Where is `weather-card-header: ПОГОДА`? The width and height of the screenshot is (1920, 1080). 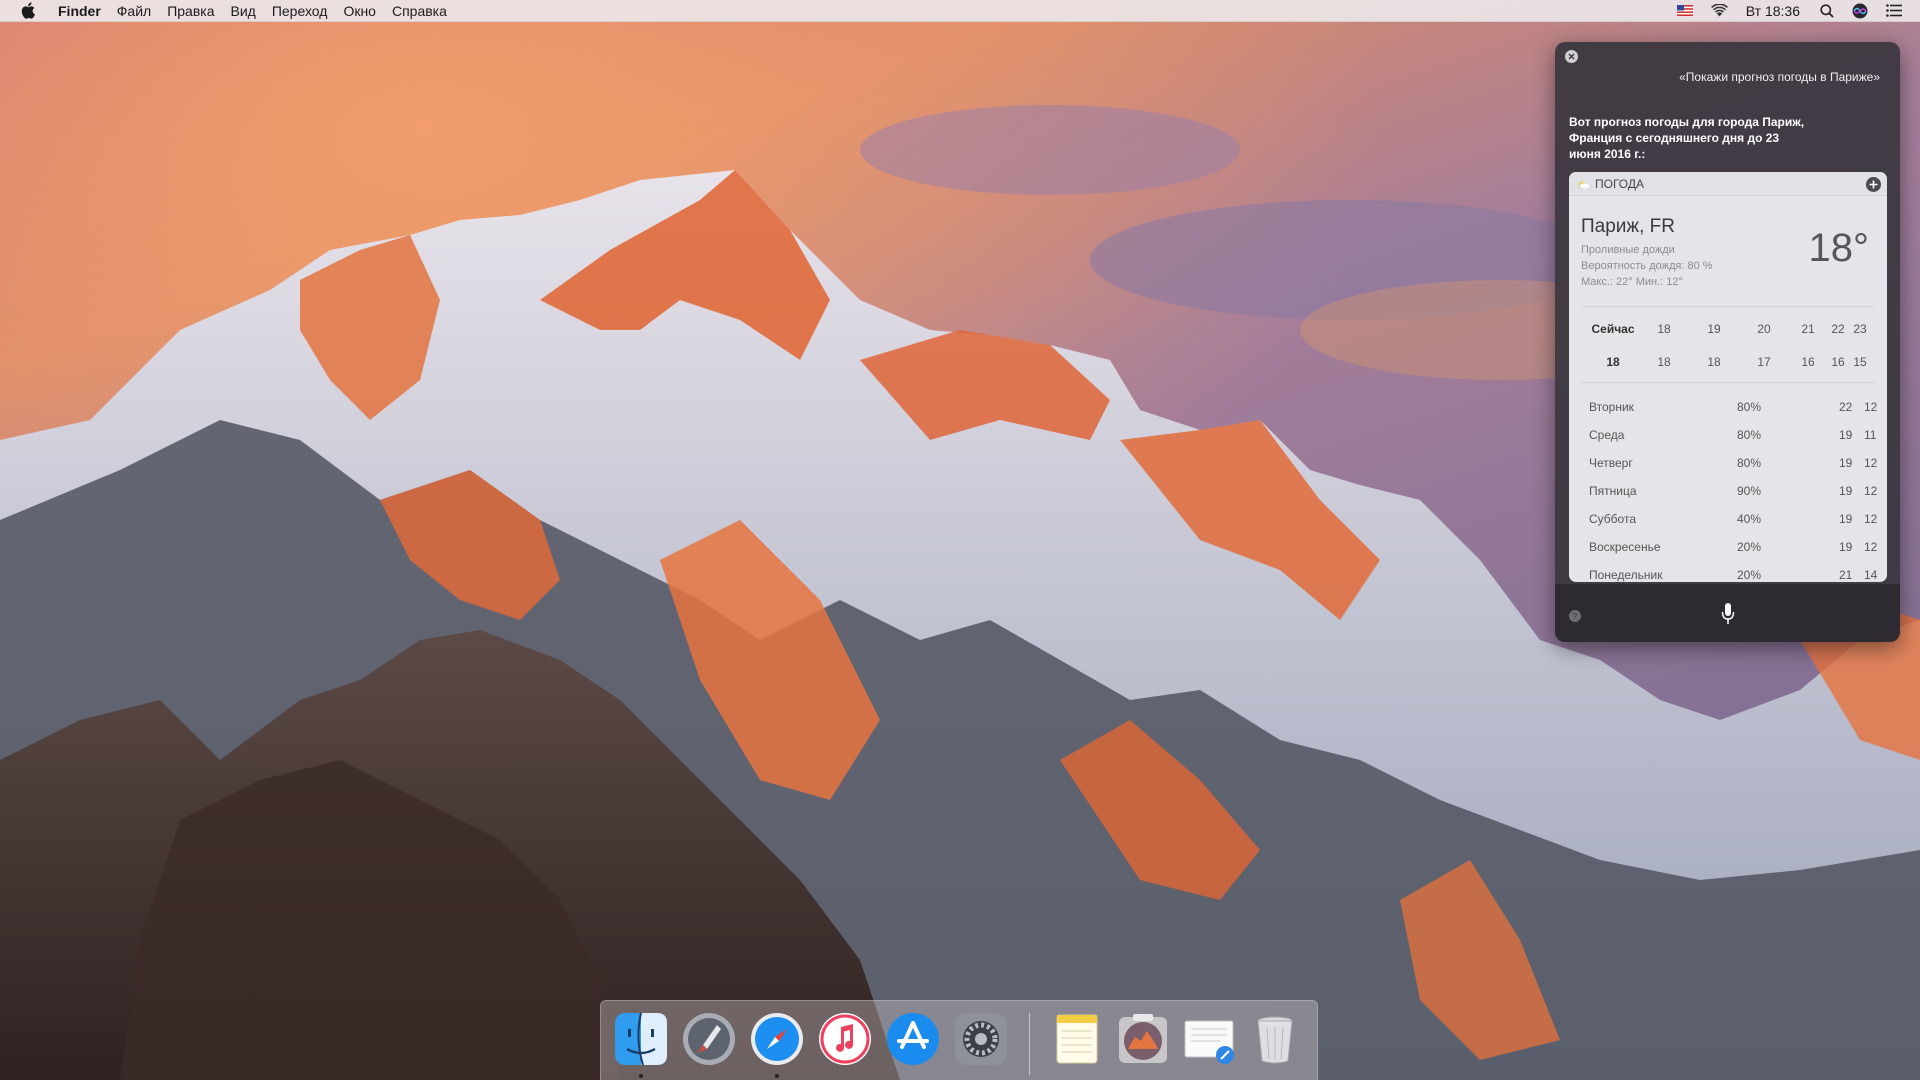
weather-card-header: ПОГОДА is located at coordinates (1728, 184).